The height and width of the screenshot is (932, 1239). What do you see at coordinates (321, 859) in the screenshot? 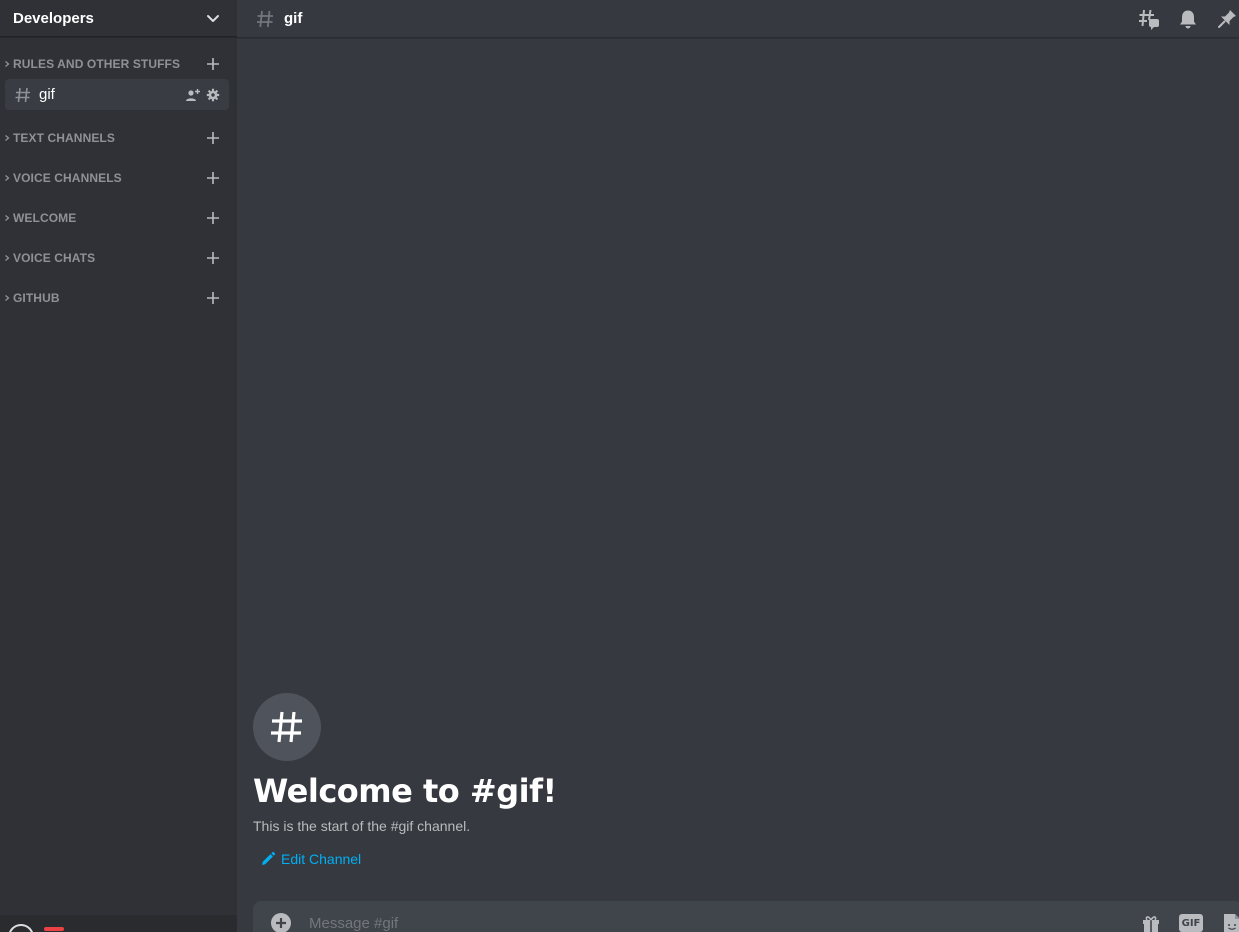
I see `edit-channel-label: Edit Channel` at bounding box center [321, 859].